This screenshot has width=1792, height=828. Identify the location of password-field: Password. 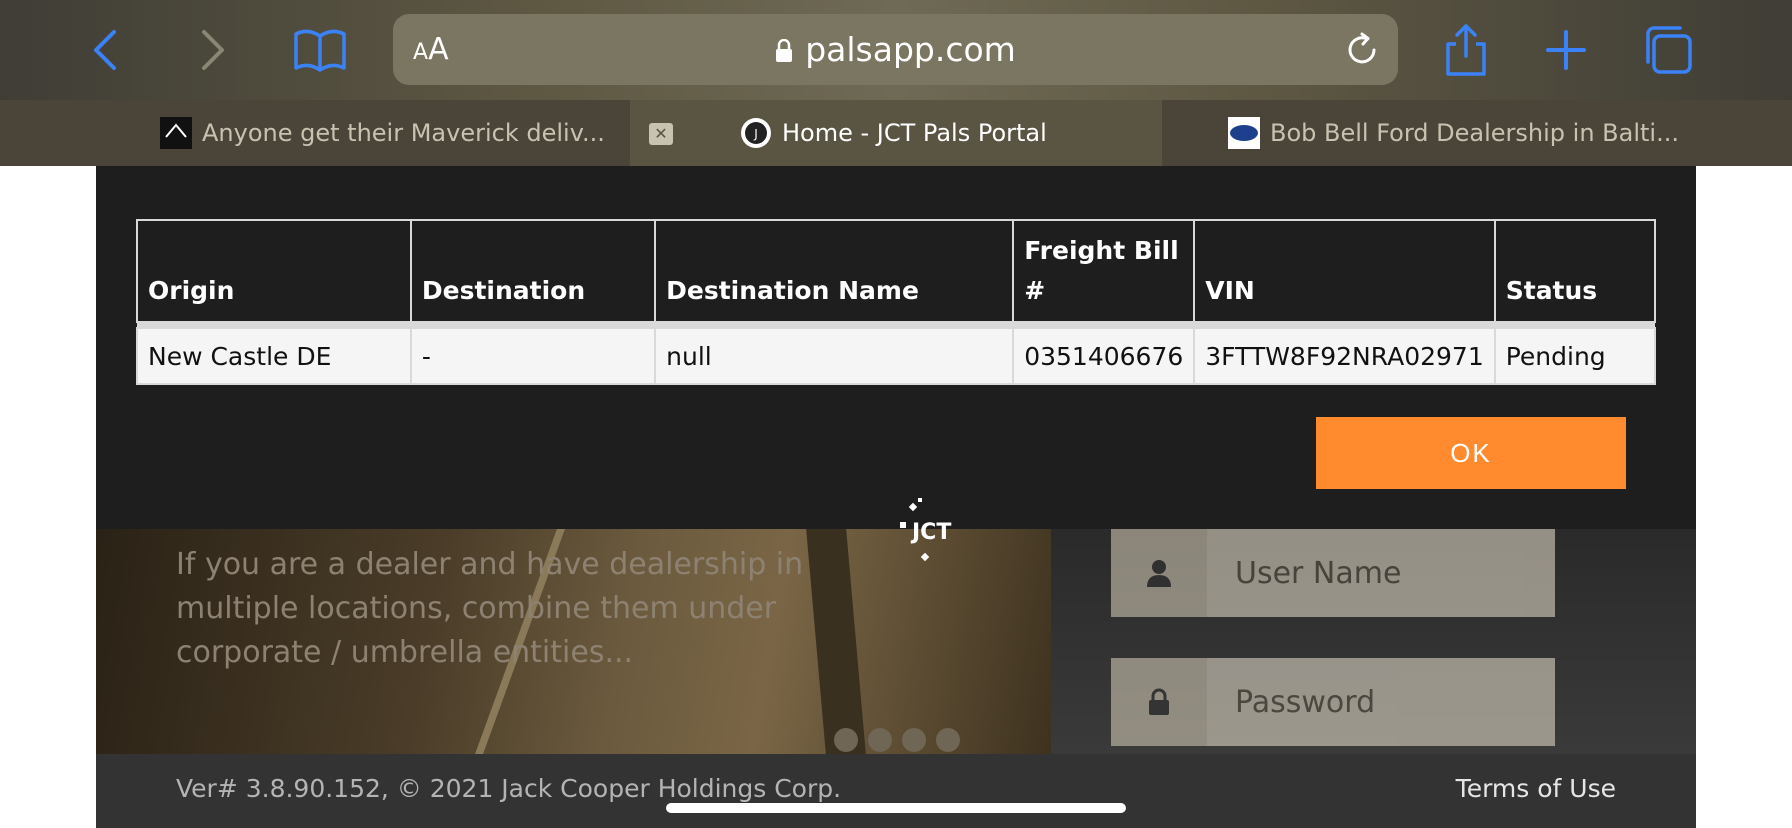
(1333, 702).